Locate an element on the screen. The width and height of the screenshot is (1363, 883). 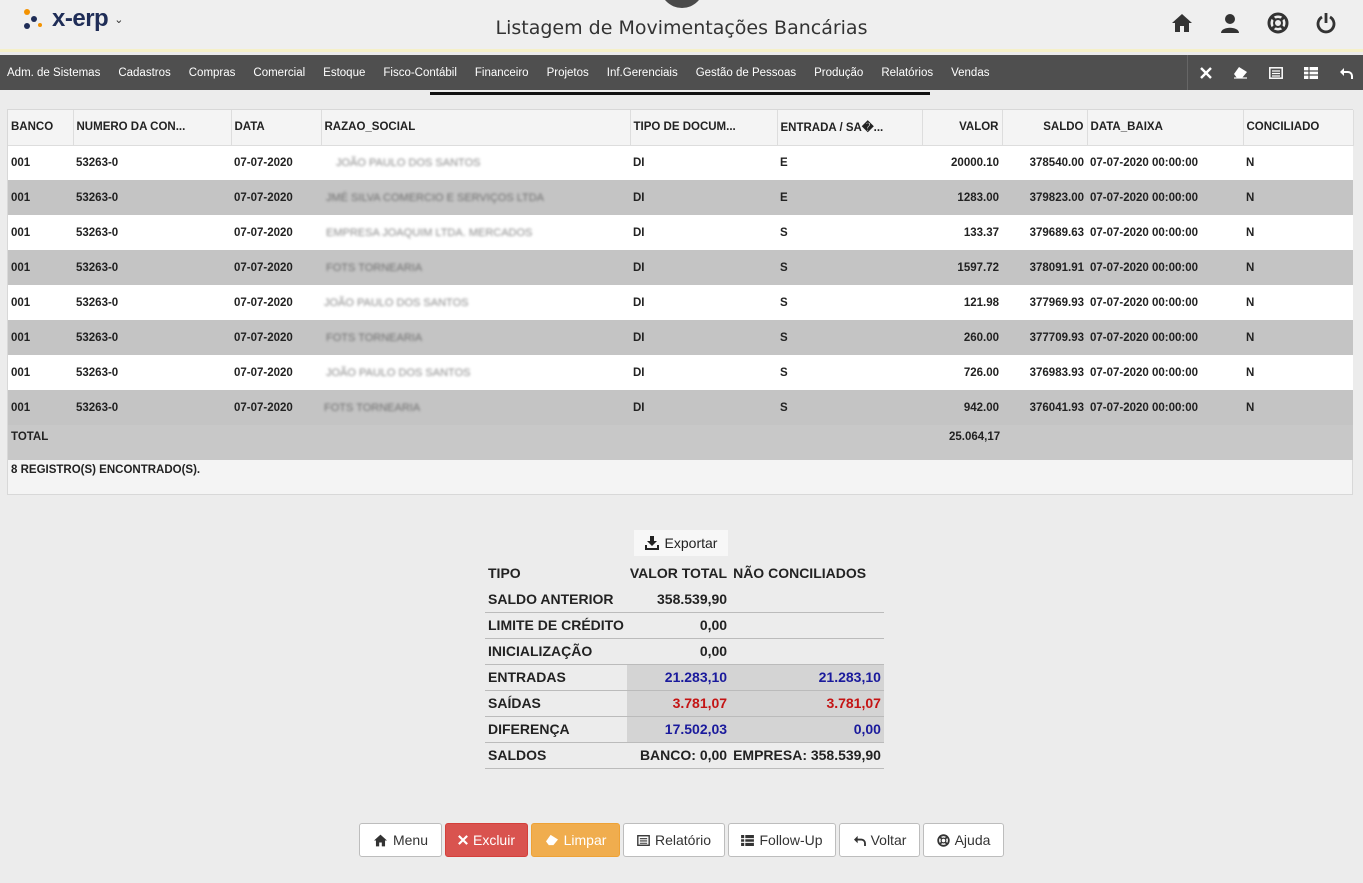
summary-total: BANCO: 0,00 is located at coordinates (678, 755).